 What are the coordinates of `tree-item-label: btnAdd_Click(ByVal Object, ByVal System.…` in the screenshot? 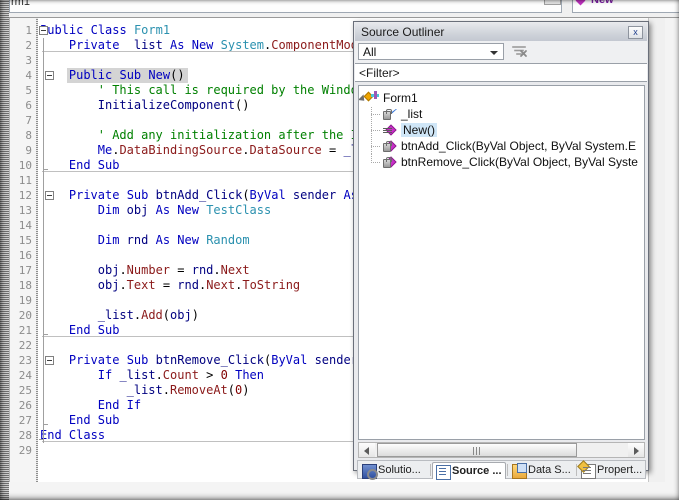 It's located at (518, 146).